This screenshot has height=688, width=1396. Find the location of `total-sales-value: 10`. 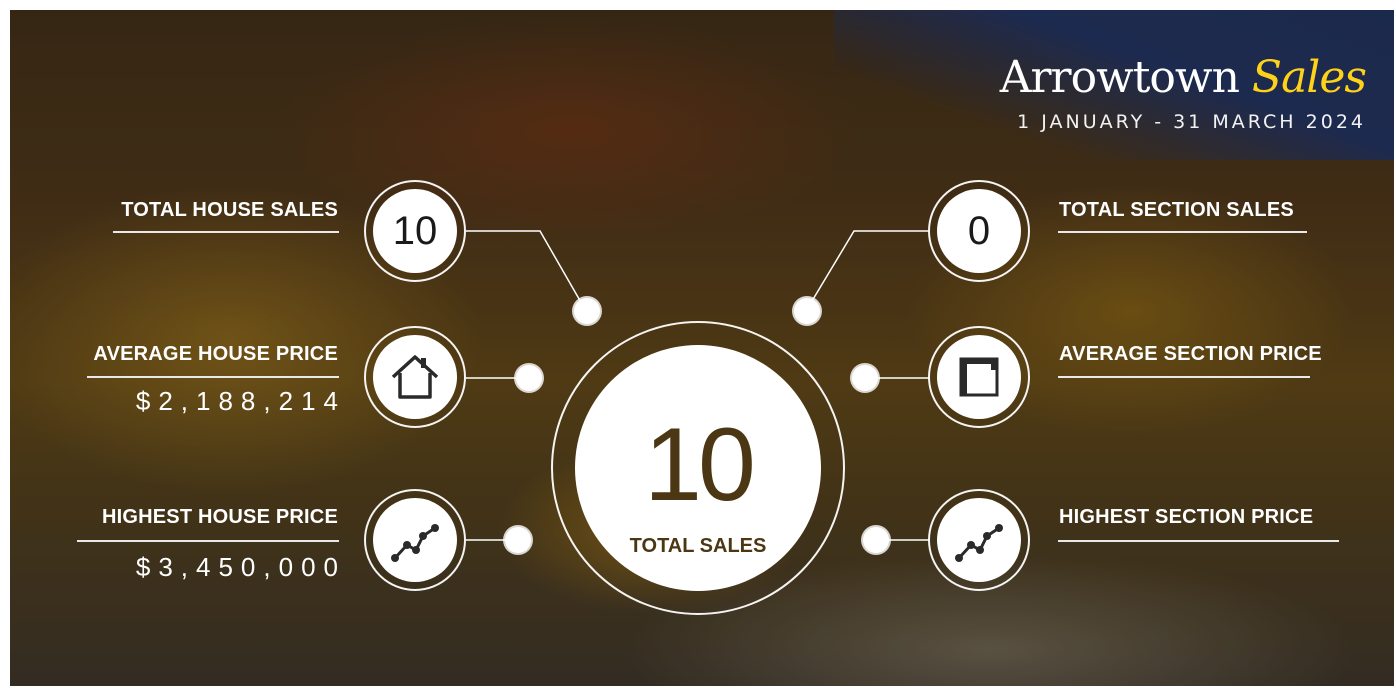

total-sales-value: 10 is located at coordinates (700, 465).